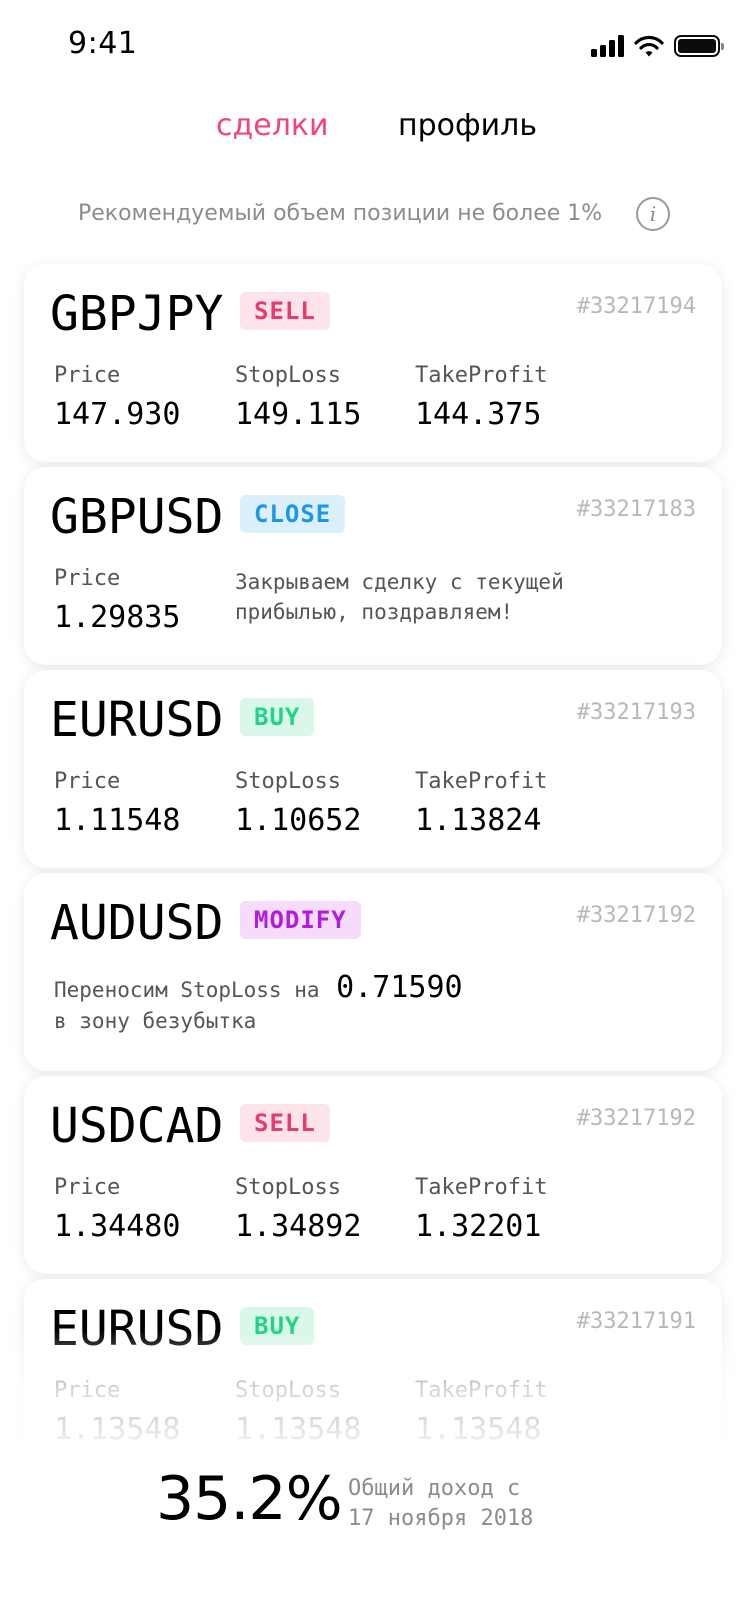 This screenshot has height=1624, width=750. What do you see at coordinates (636, 1321) in the screenshot?
I see `order-id: #33217191` at bounding box center [636, 1321].